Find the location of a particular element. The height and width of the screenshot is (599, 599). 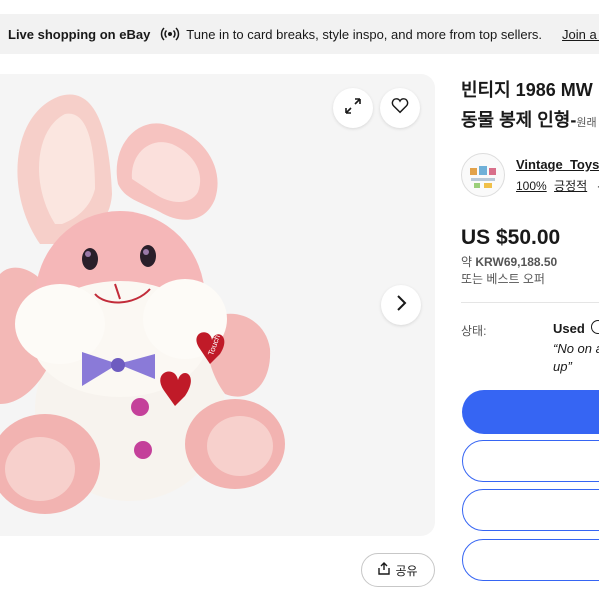

share-button: 공유 is located at coordinates (398, 570).